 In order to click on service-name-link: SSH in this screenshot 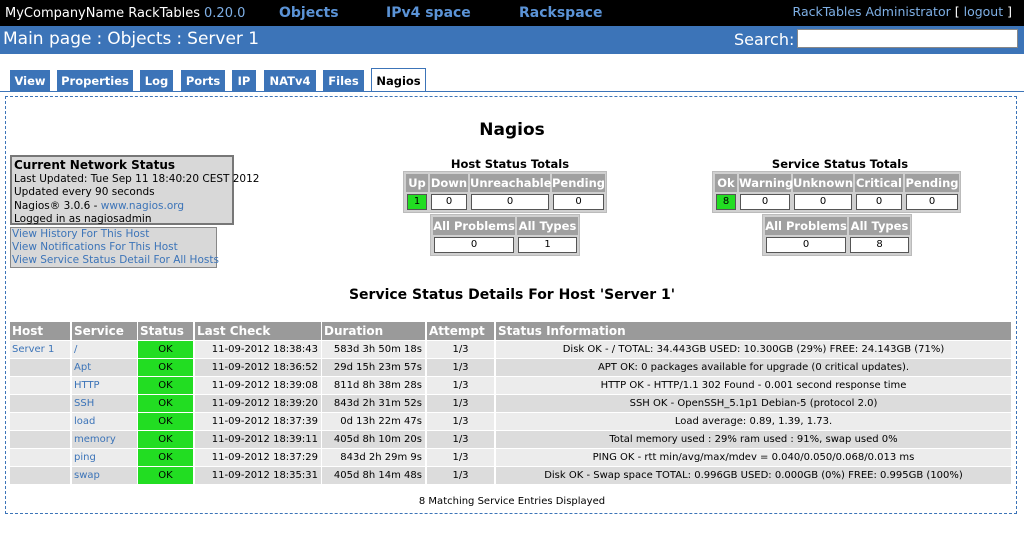, I will do `click(104, 403)`.